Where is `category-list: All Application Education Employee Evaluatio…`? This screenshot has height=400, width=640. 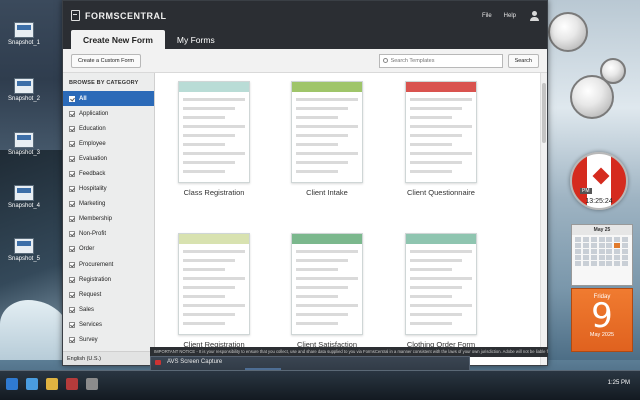 category-list: All Application Education Employee Evaluatio… is located at coordinates (108, 219).